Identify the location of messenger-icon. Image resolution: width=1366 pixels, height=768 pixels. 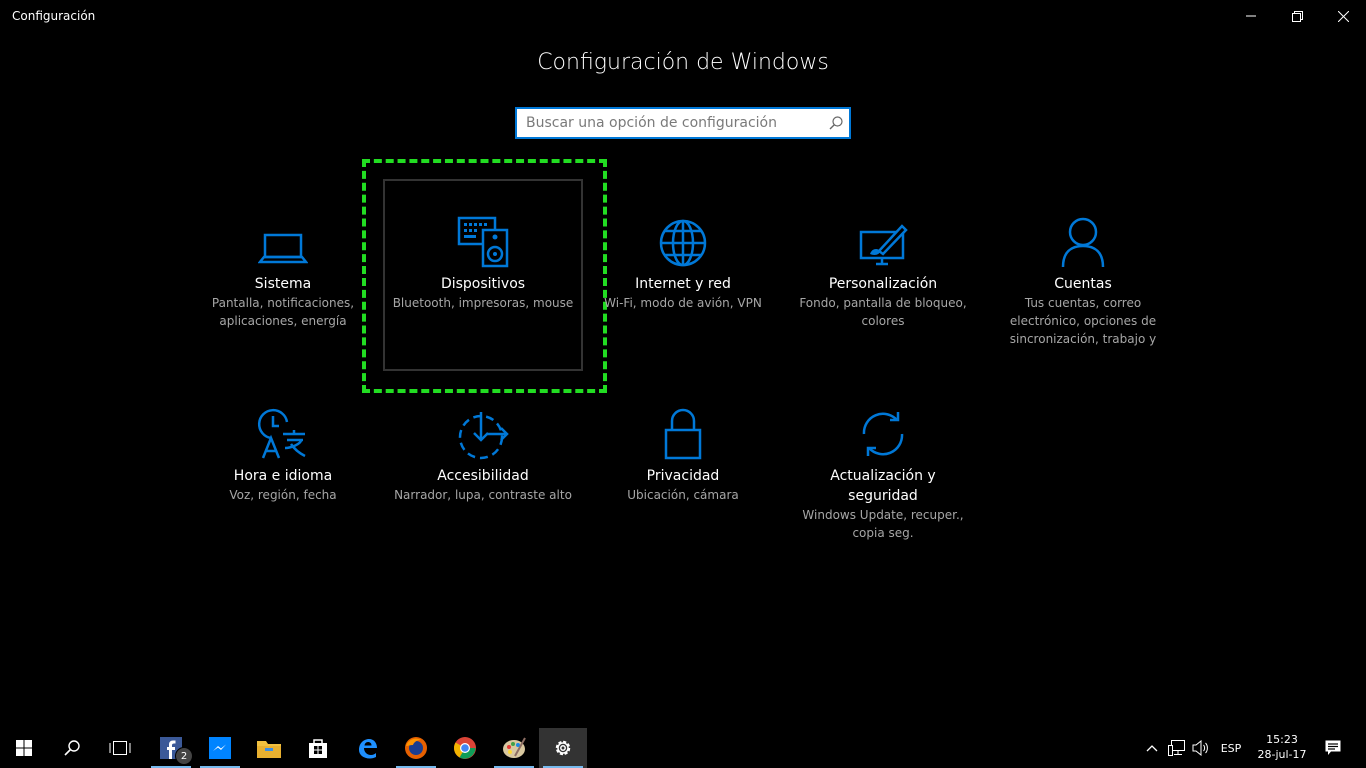
(220, 748).